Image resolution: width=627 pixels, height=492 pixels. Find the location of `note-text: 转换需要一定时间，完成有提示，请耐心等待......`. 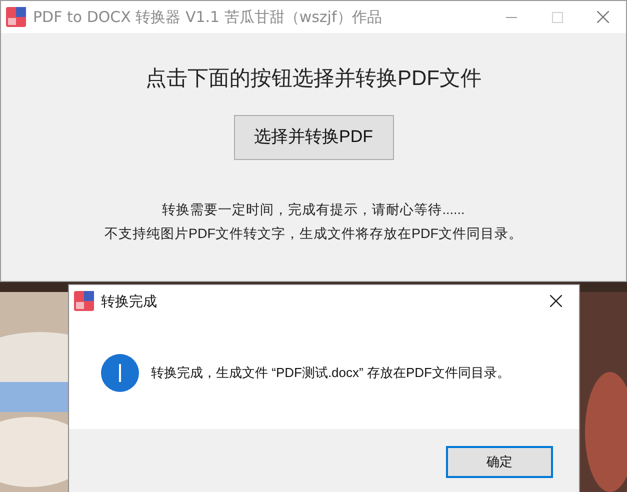

note-text: 转换需要一定时间，完成有提示，请耐心等待...... is located at coordinates (313, 209).